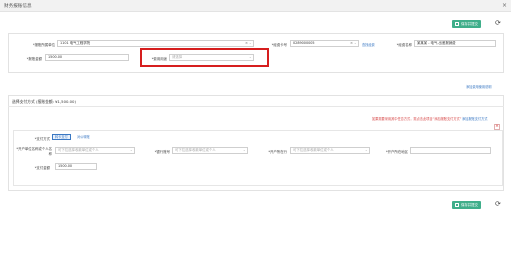  What do you see at coordinates (277, 152) in the screenshot?
I see `bank-label: *开户所在行` at bounding box center [277, 152].